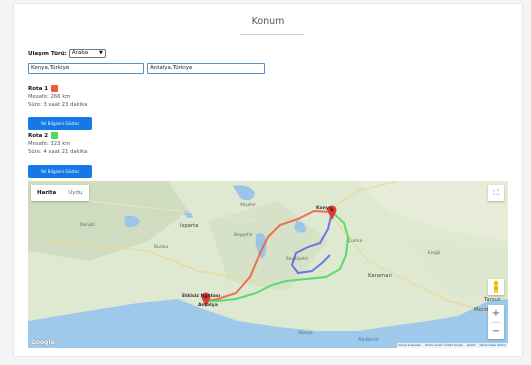 The width and height of the screenshot is (531, 365). I want to click on route-1-info-button: Yol Bilgisini Göster, so click(60, 123).